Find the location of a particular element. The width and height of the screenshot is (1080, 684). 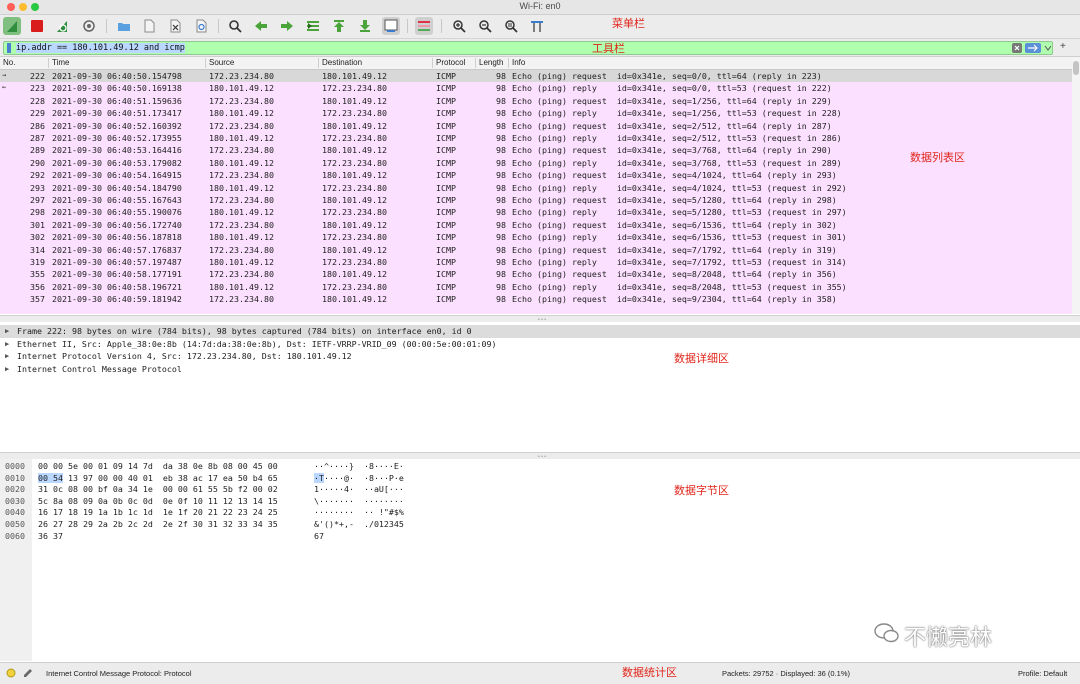

open-file-button is located at coordinates (124, 26).